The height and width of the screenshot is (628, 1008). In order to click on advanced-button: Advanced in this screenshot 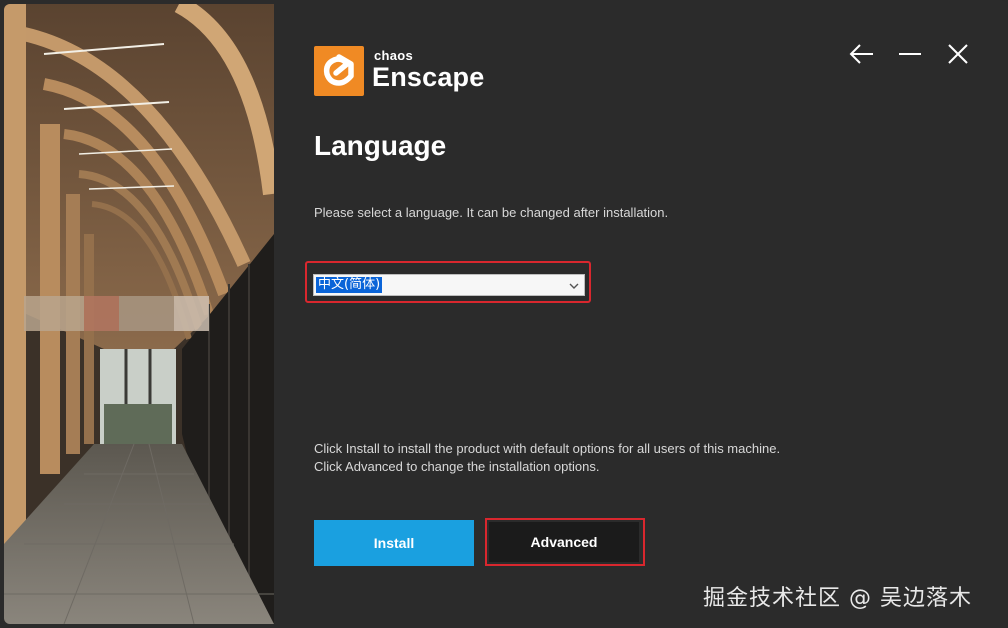, I will do `click(564, 542)`.